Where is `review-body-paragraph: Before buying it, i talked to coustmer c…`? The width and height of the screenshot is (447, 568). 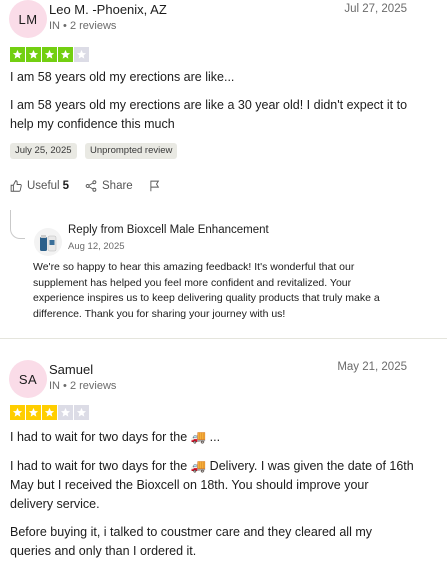 review-body-paragraph: Before buying it, i talked to coustmer c… is located at coordinates (191, 541).